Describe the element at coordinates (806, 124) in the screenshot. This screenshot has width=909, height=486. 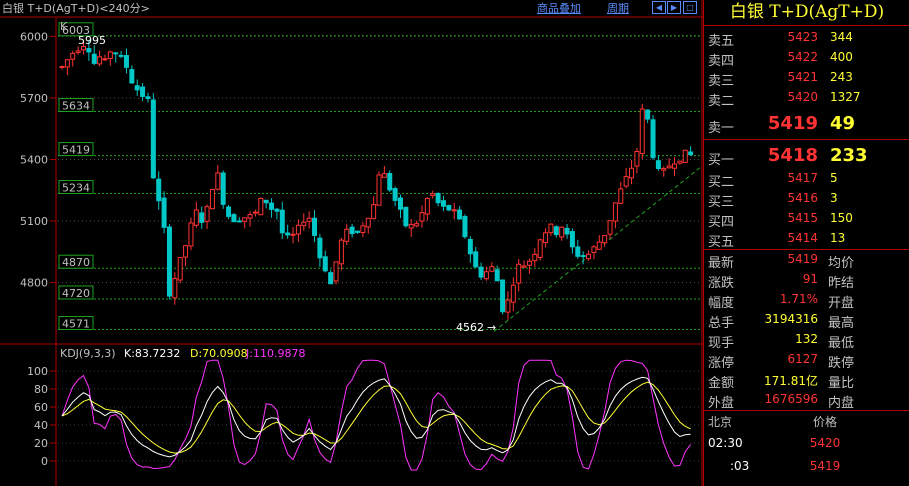
I see `ask-row-best: 卖一 5419 49` at that location.